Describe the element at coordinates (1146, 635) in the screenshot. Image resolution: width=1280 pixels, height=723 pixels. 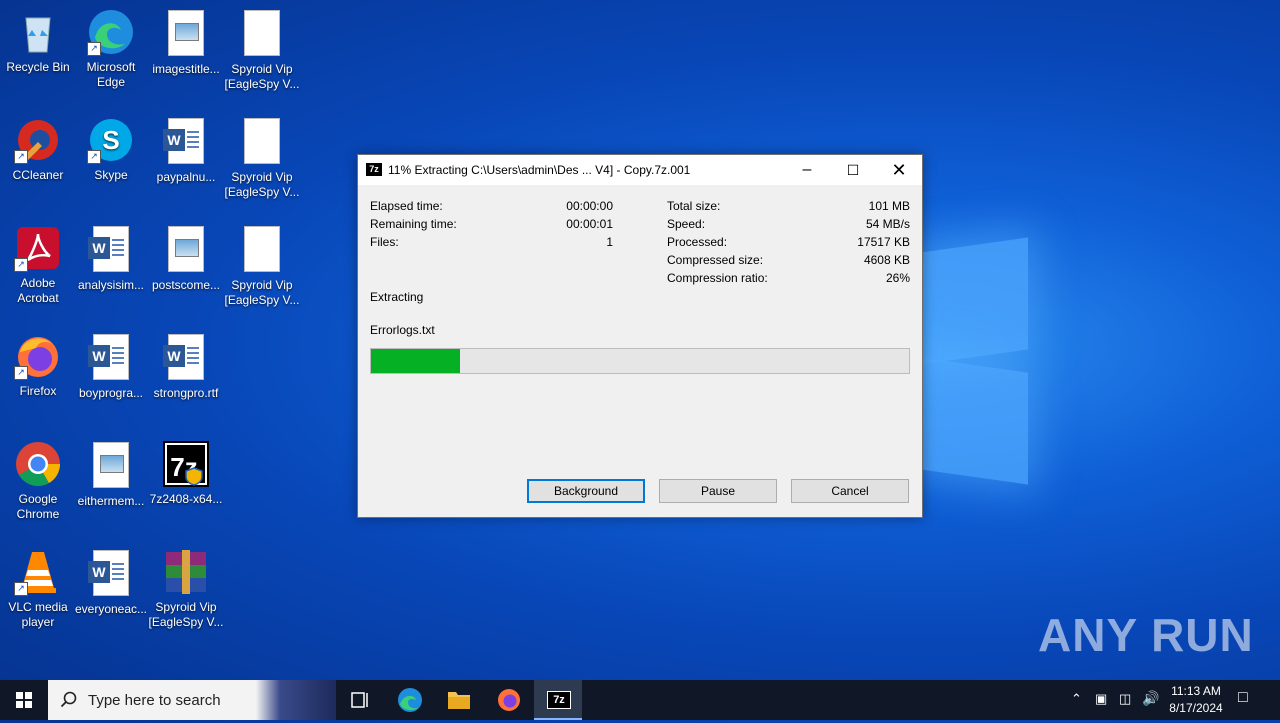
I see `anyrun-watermark: ANY RUN` at that location.